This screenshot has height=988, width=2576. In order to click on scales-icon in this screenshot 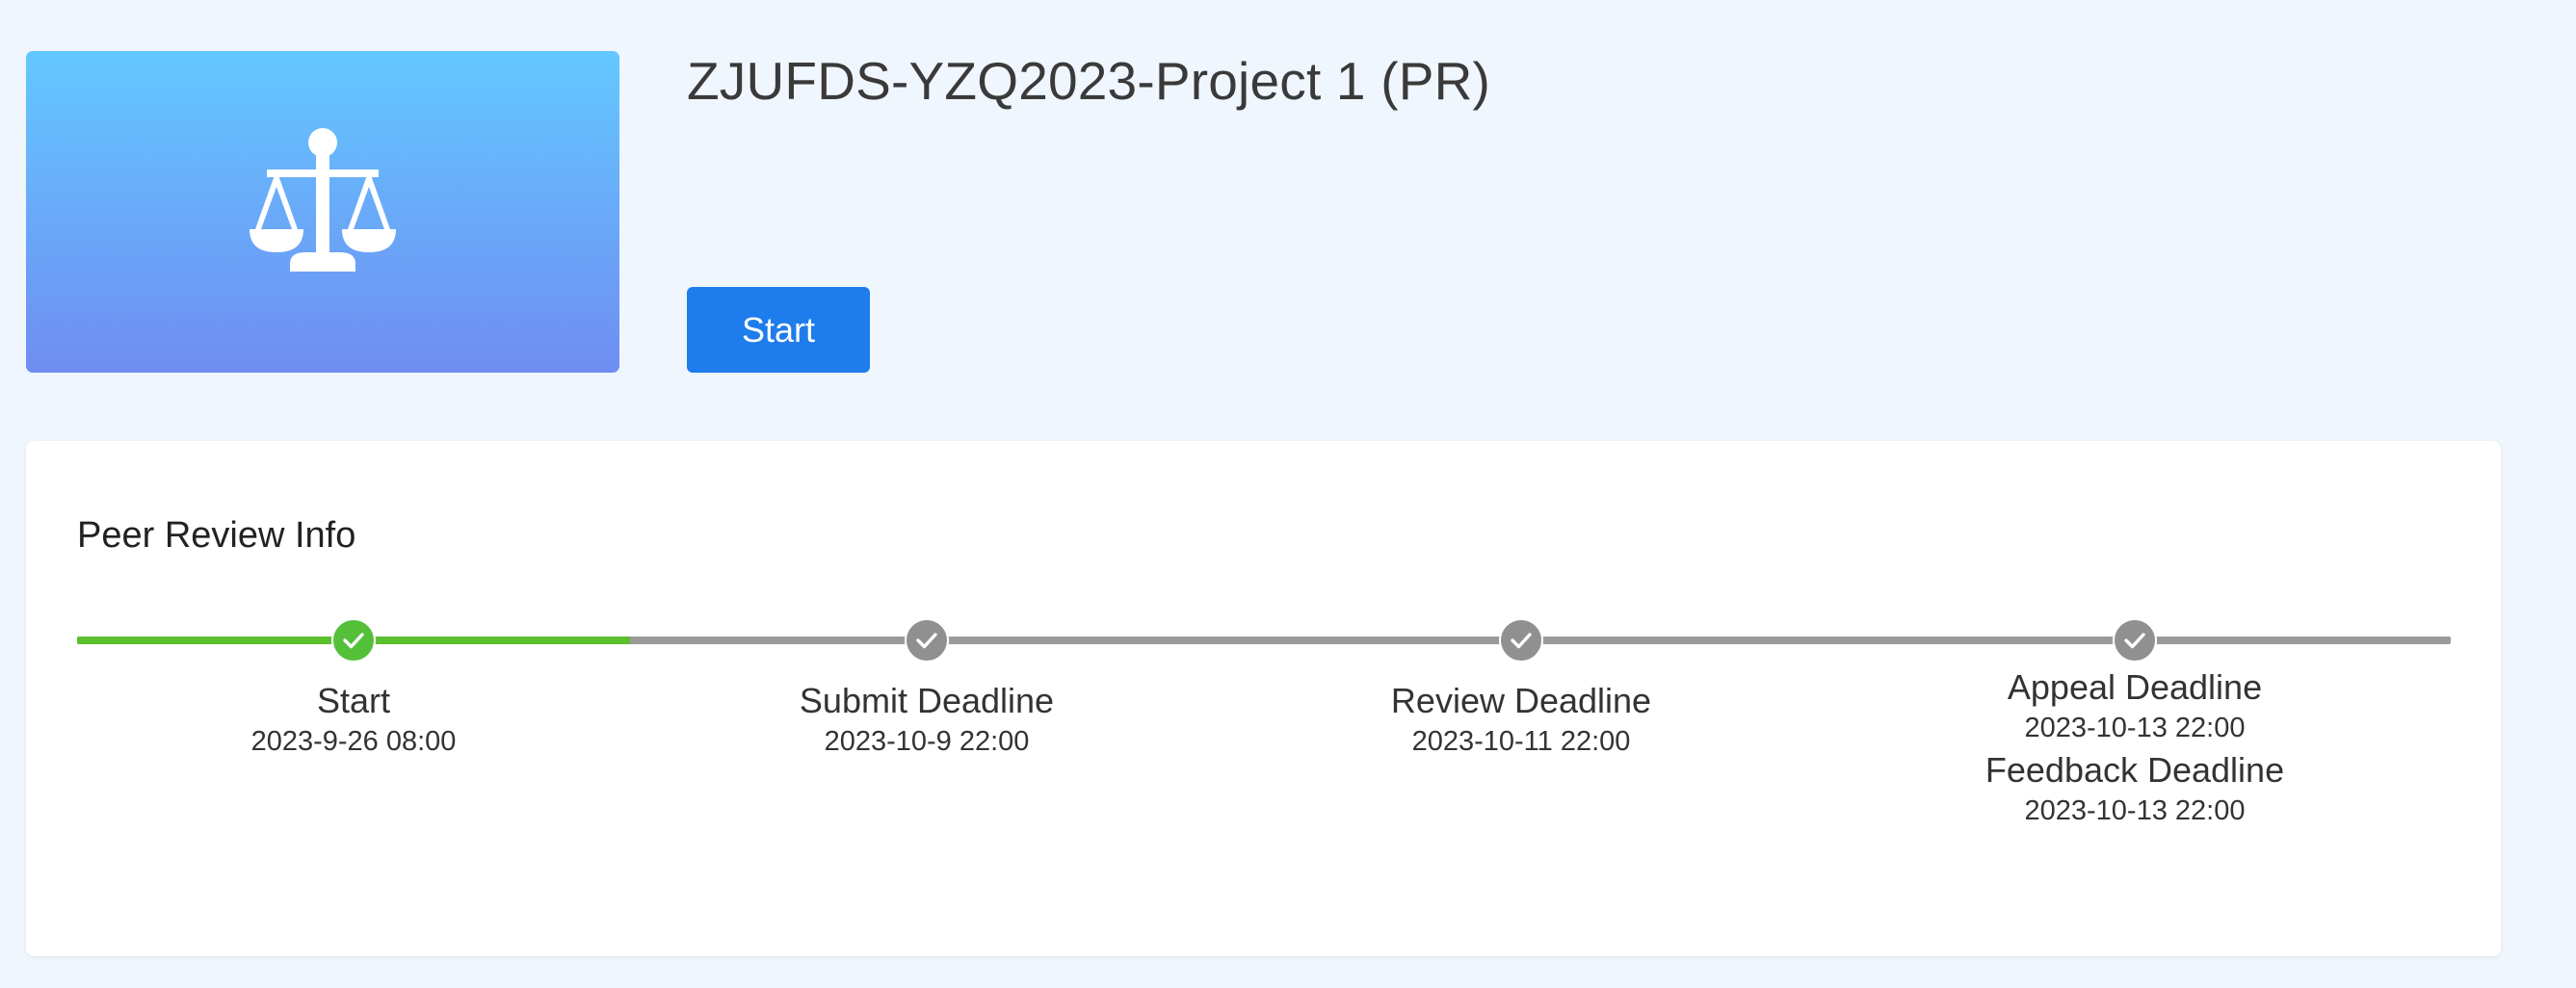, I will do `click(323, 200)`.